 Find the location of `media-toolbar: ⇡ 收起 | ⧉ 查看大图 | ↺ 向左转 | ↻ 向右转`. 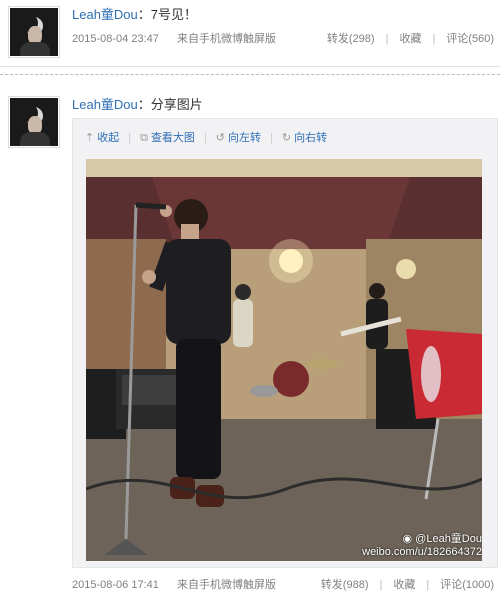

media-toolbar: ⇡ 收起 | ⧉ 查看大图 | ↺ 向左转 | ↻ 向右转 is located at coordinates (210, 138).